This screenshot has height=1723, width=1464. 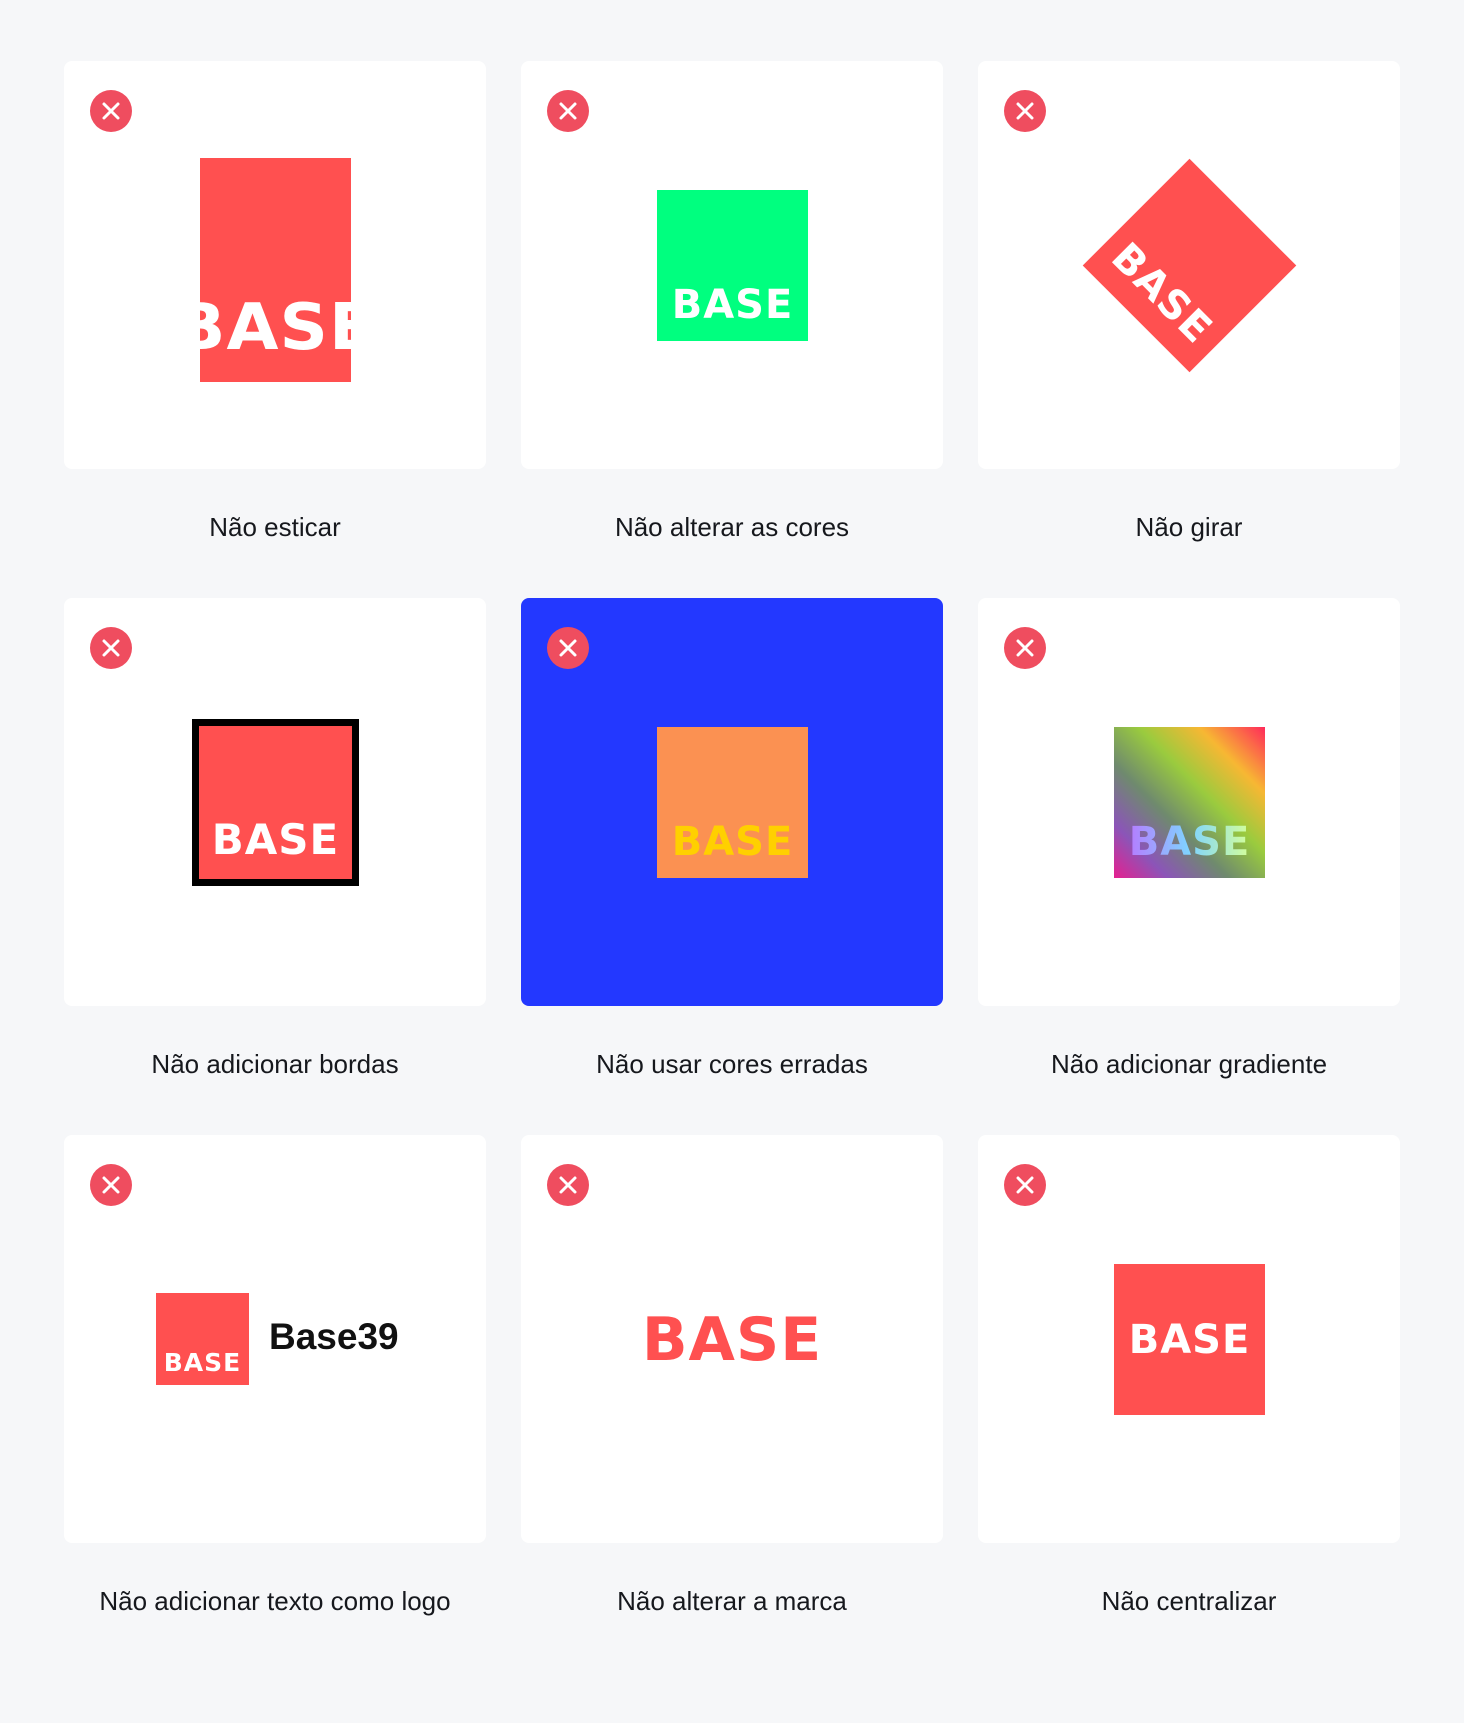 I want to click on example-no-rotate: BASE Não girar, so click(x=1189, y=304).